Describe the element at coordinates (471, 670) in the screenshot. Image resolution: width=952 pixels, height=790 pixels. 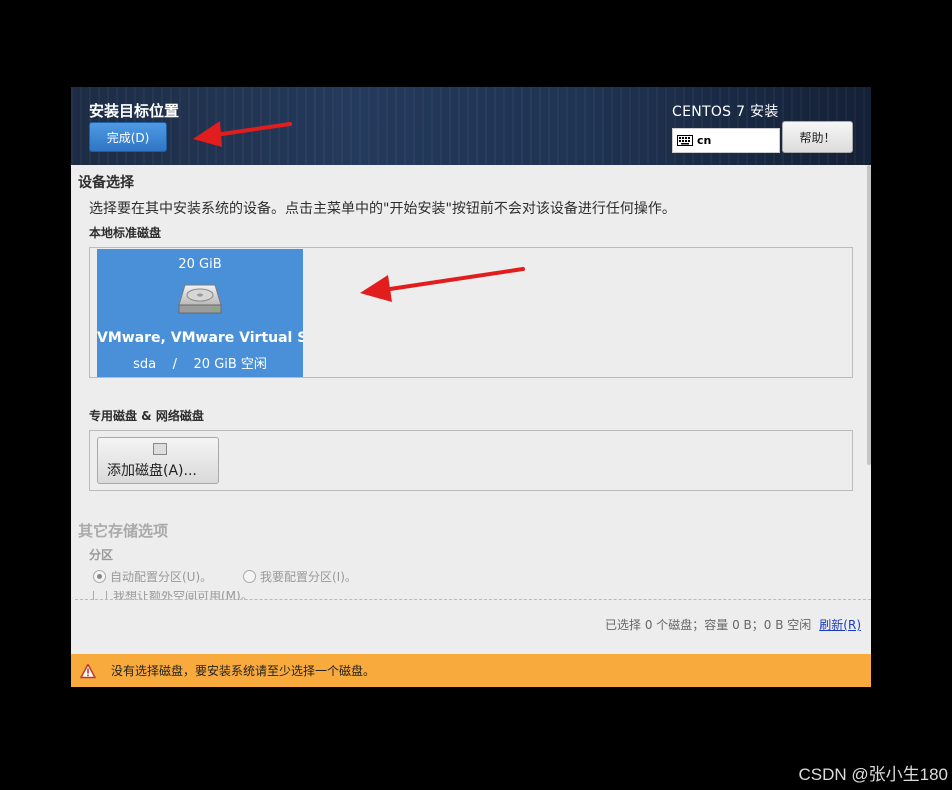
I see `warning-bar: 没有选择磁盘，要安装系统请至少选择一个磁盘。` at that location.